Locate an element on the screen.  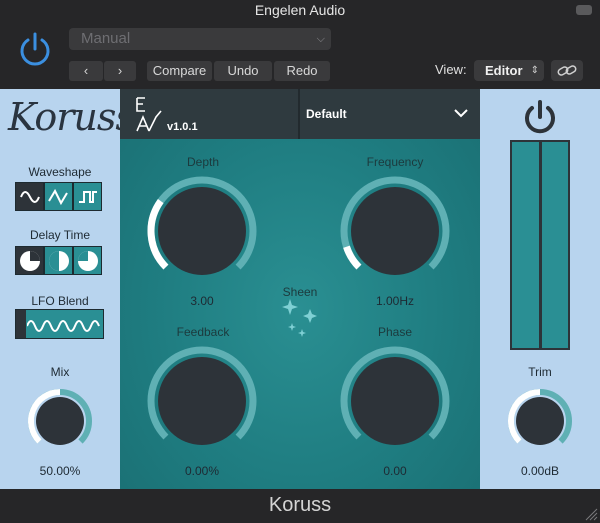
view-select: Editor ⇕ is located at coordinates (509, 70).